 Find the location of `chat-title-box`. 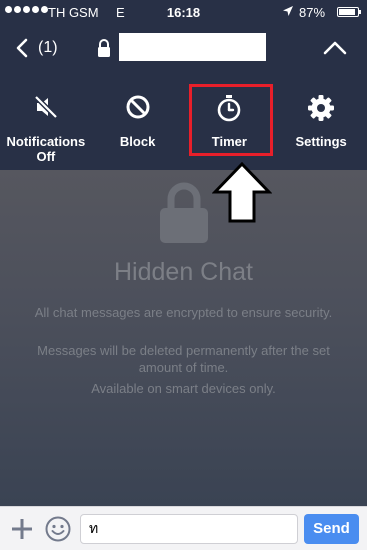

chat-title-box is located at coordinates (192, 47).